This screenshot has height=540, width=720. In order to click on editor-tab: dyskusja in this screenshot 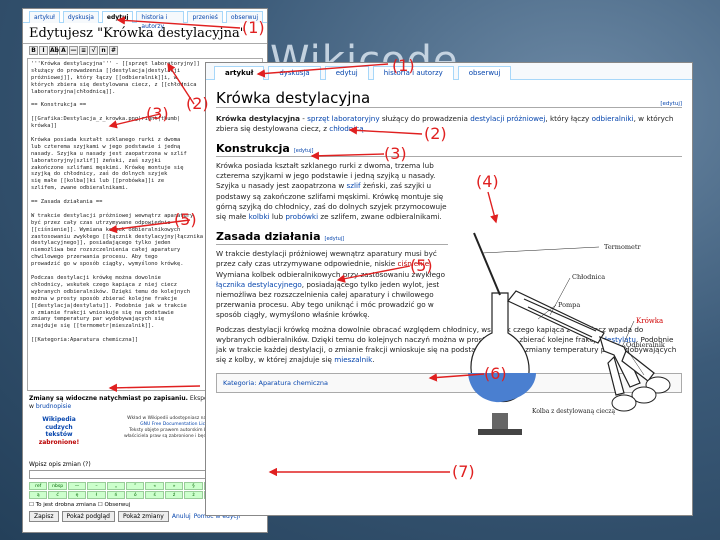, I will do `click(80, 17)`.